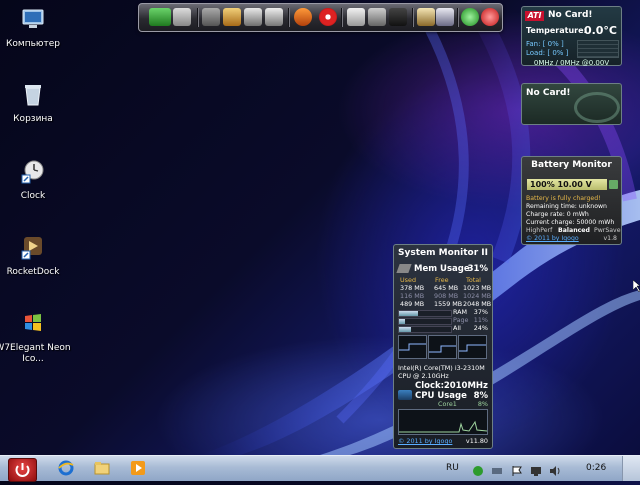 The image size is (640, 485). Describe the element at coordinates (534, 16) in the screenshot. I see `ati-logo: ATI` at that location.